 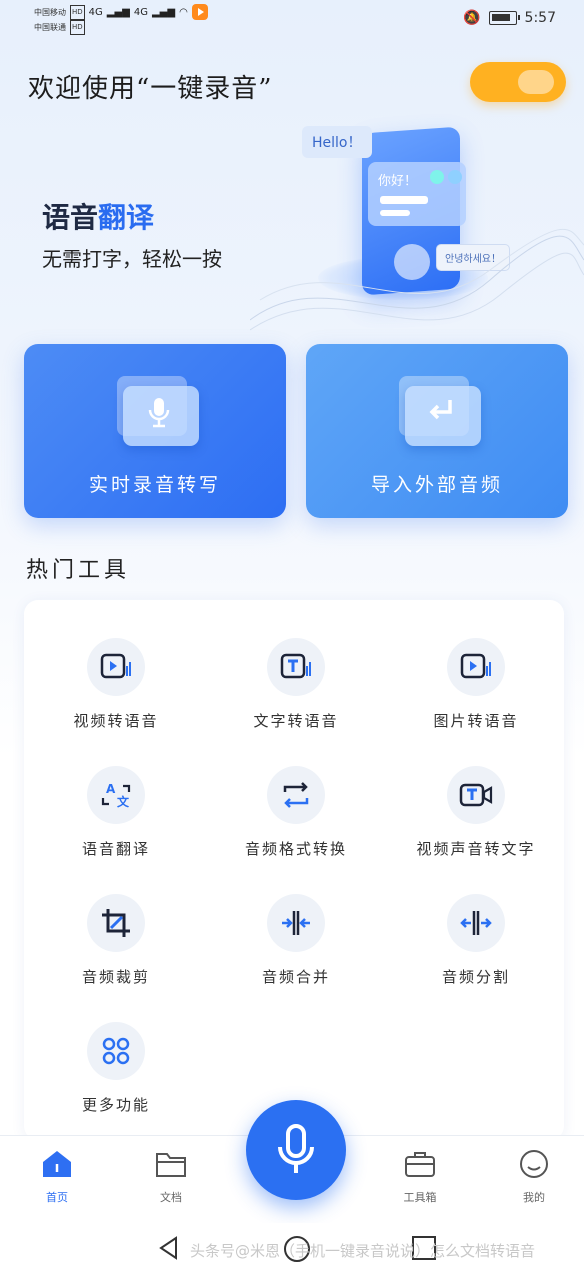 What do you see at coordinates (77, 12) in the screenshot?
I see `hd-badge-1: HD` at bounding box center [77, 12].